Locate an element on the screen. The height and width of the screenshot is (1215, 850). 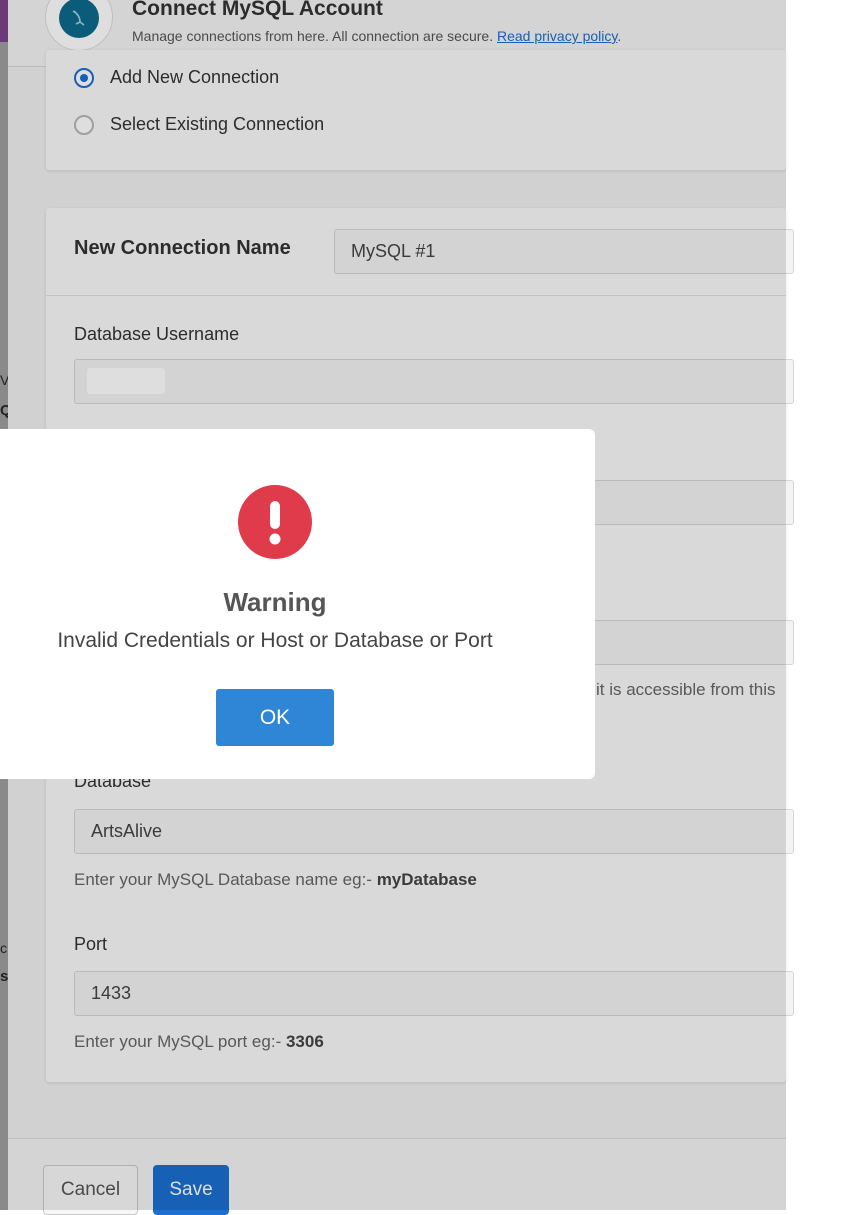
port-hint-text: Enter your MySQL port eg:- is located at coordinates (180, 1041).